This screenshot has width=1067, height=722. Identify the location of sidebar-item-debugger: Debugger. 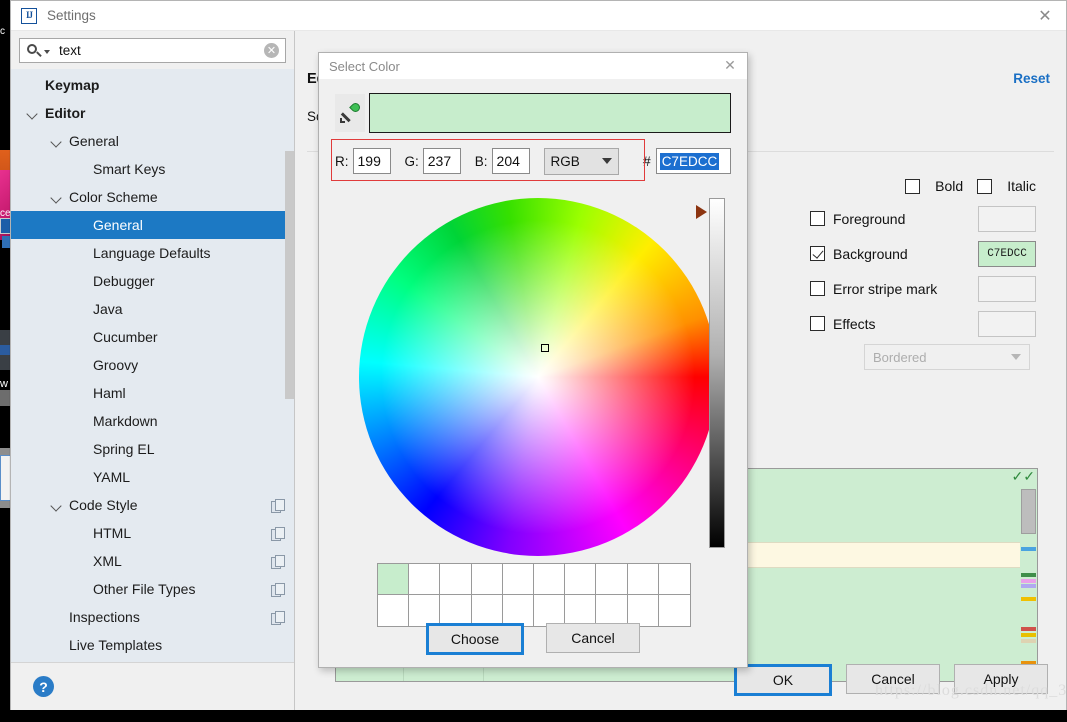
(152, 281).